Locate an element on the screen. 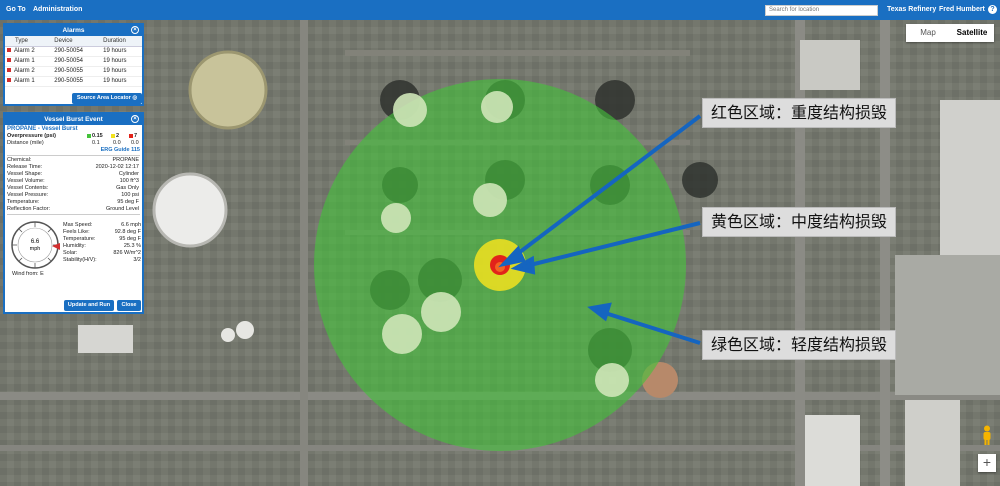 The height and width of the screenshot is (486, 1000). update-and-run-button: Update and Run is located at coordinates (89, 305).